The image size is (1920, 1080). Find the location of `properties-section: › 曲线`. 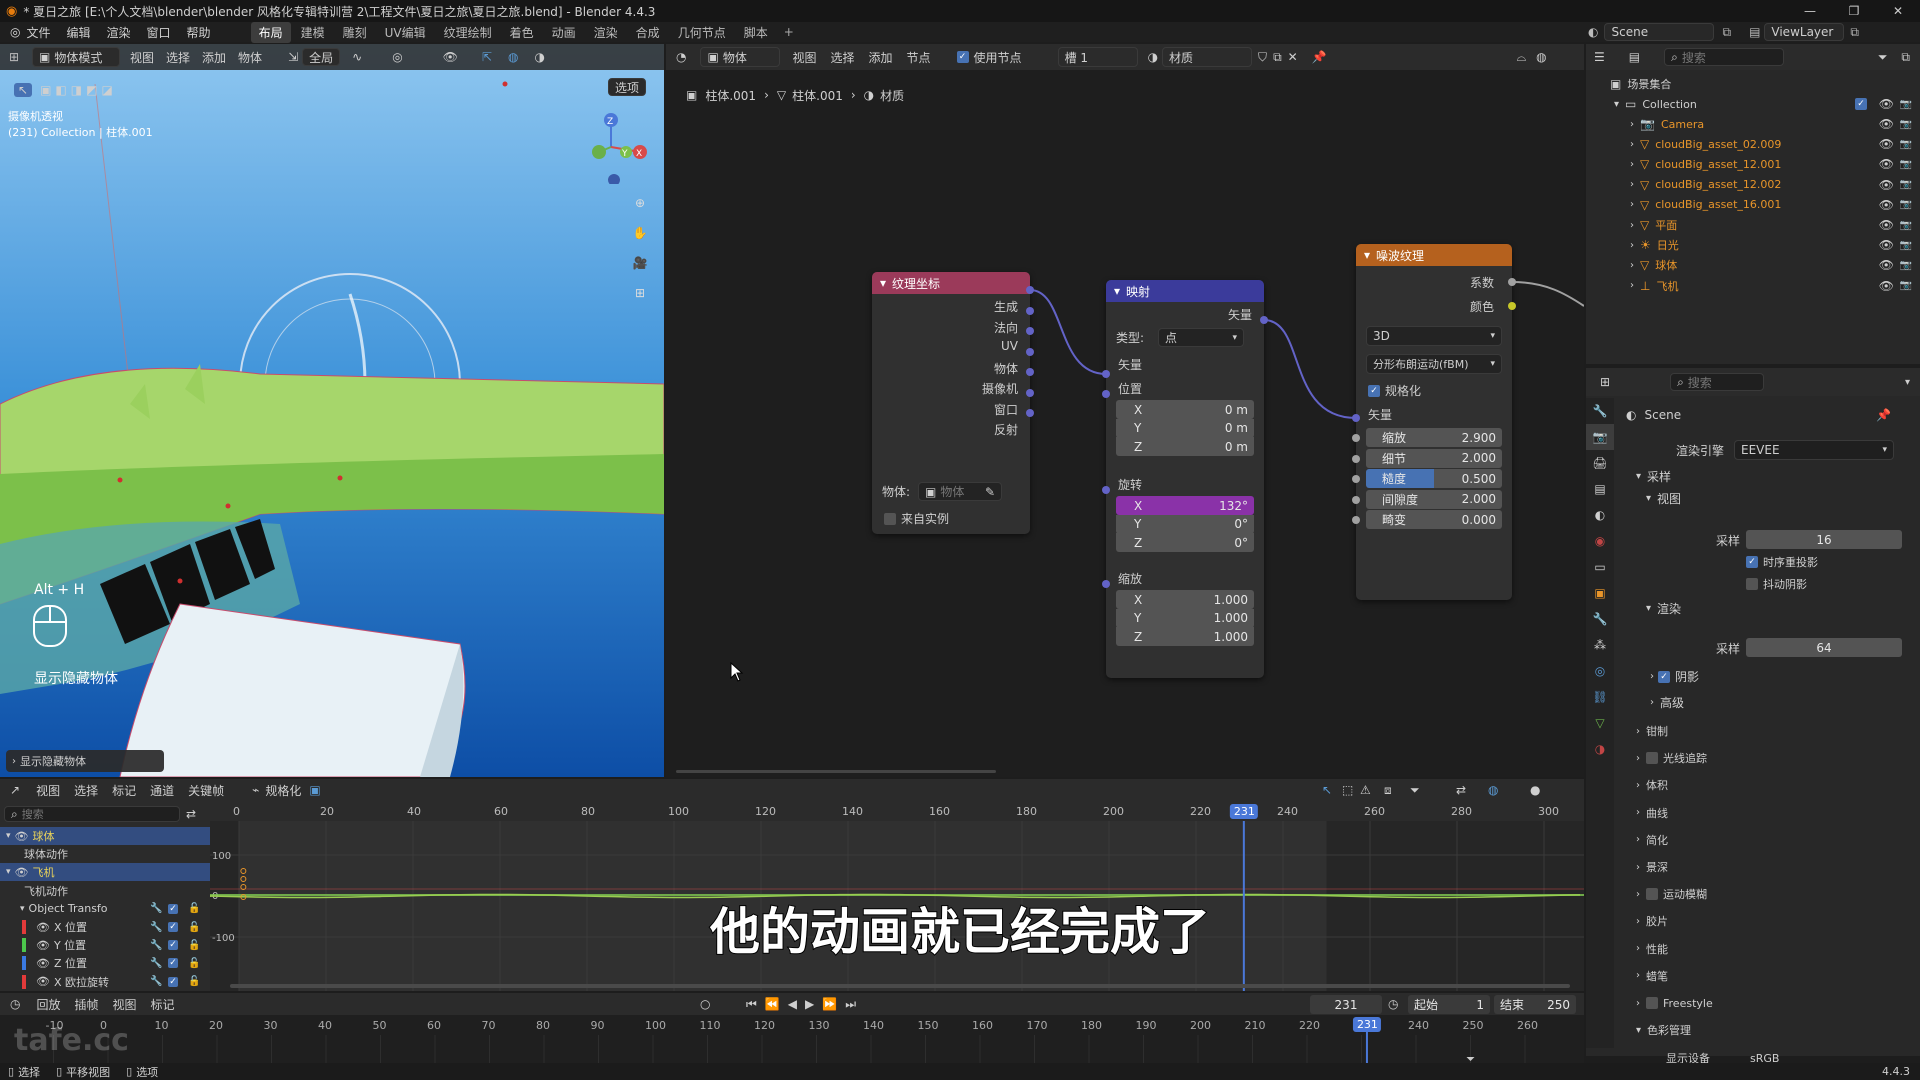

properties-section: › 曲线 is located at coordinates (1753, 813).